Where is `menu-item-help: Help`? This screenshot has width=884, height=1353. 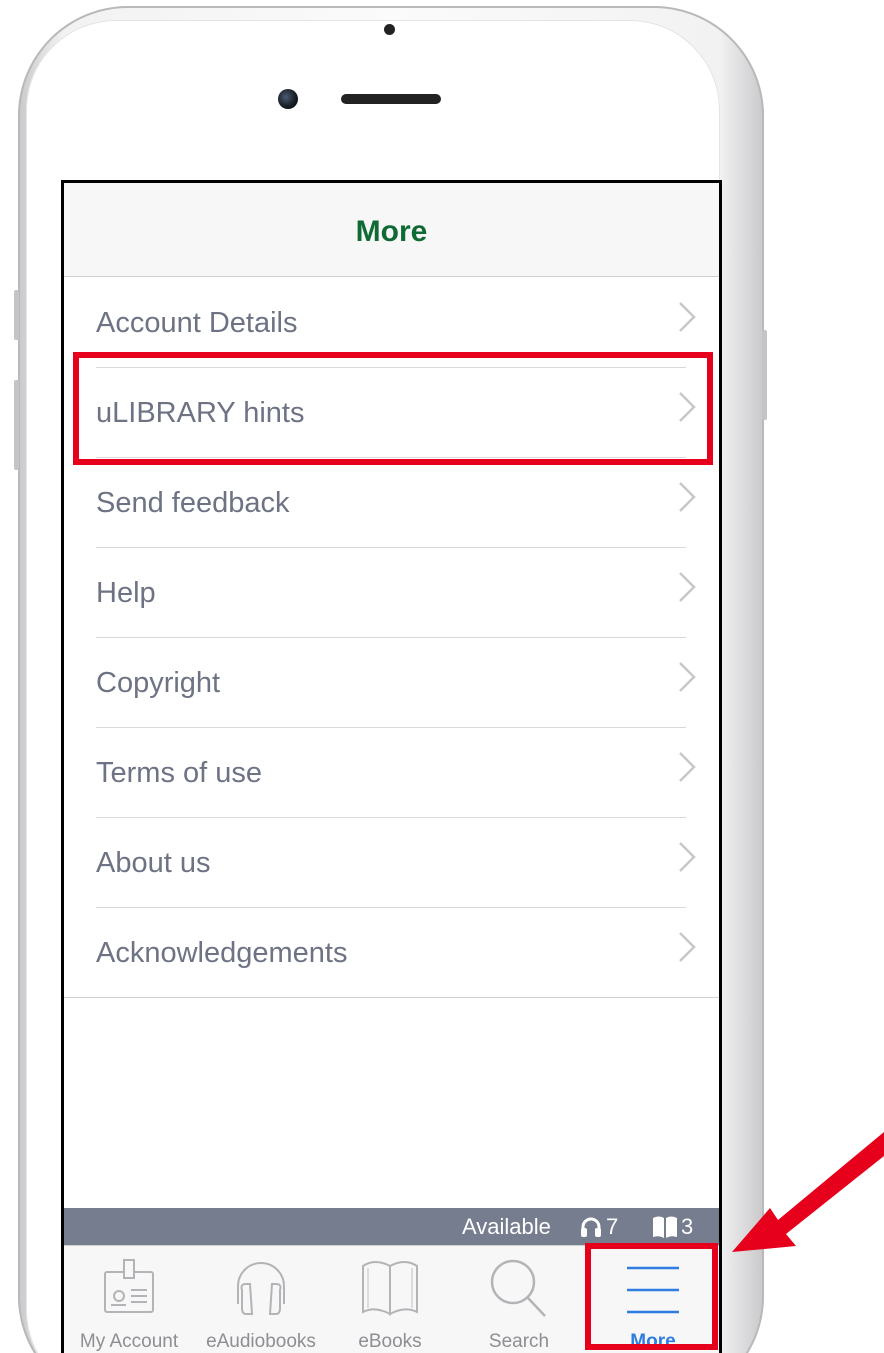 menu-item-help: Help is located at coordinates (391, 593).